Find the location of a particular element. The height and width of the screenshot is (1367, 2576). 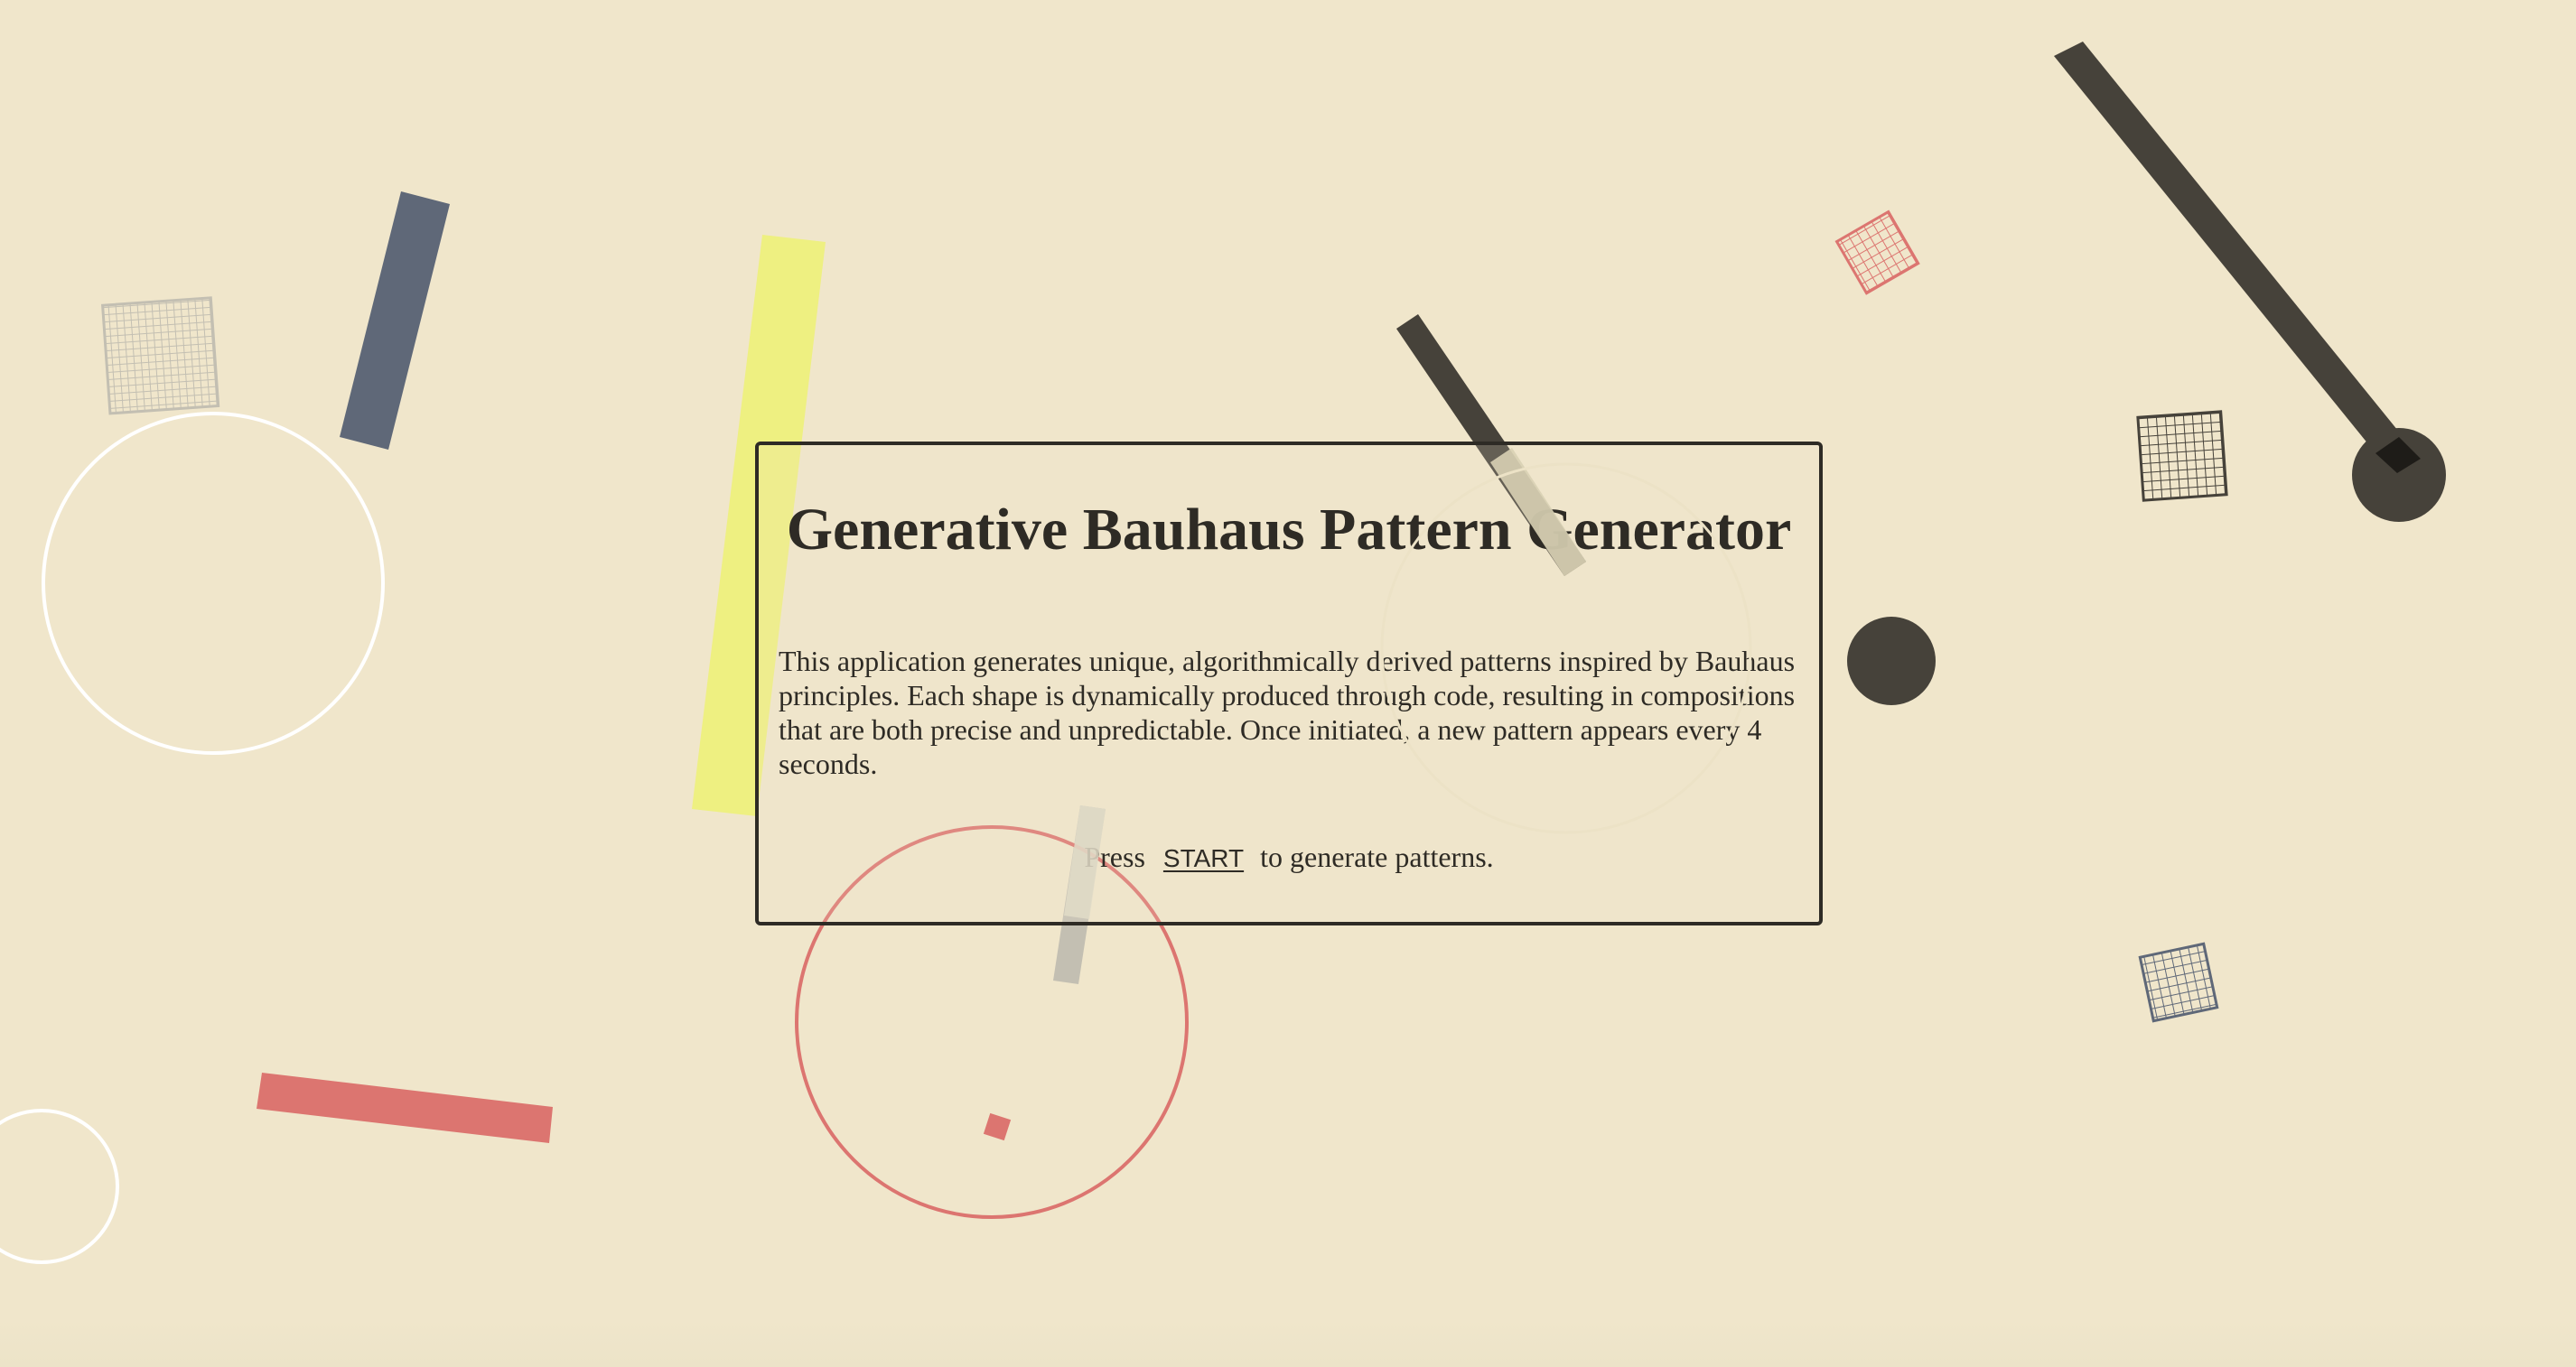

start-button: START is located at coordinates (1203, 858).